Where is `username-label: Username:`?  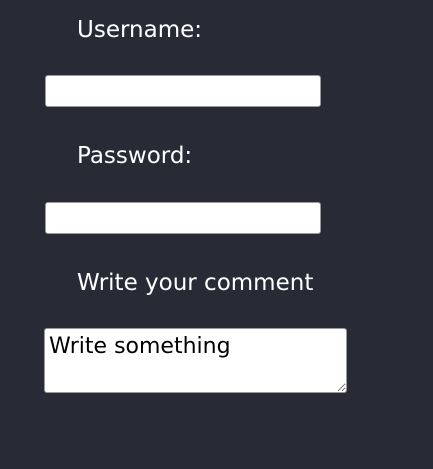
username-label: Username: is located at coordinates (139, 30).